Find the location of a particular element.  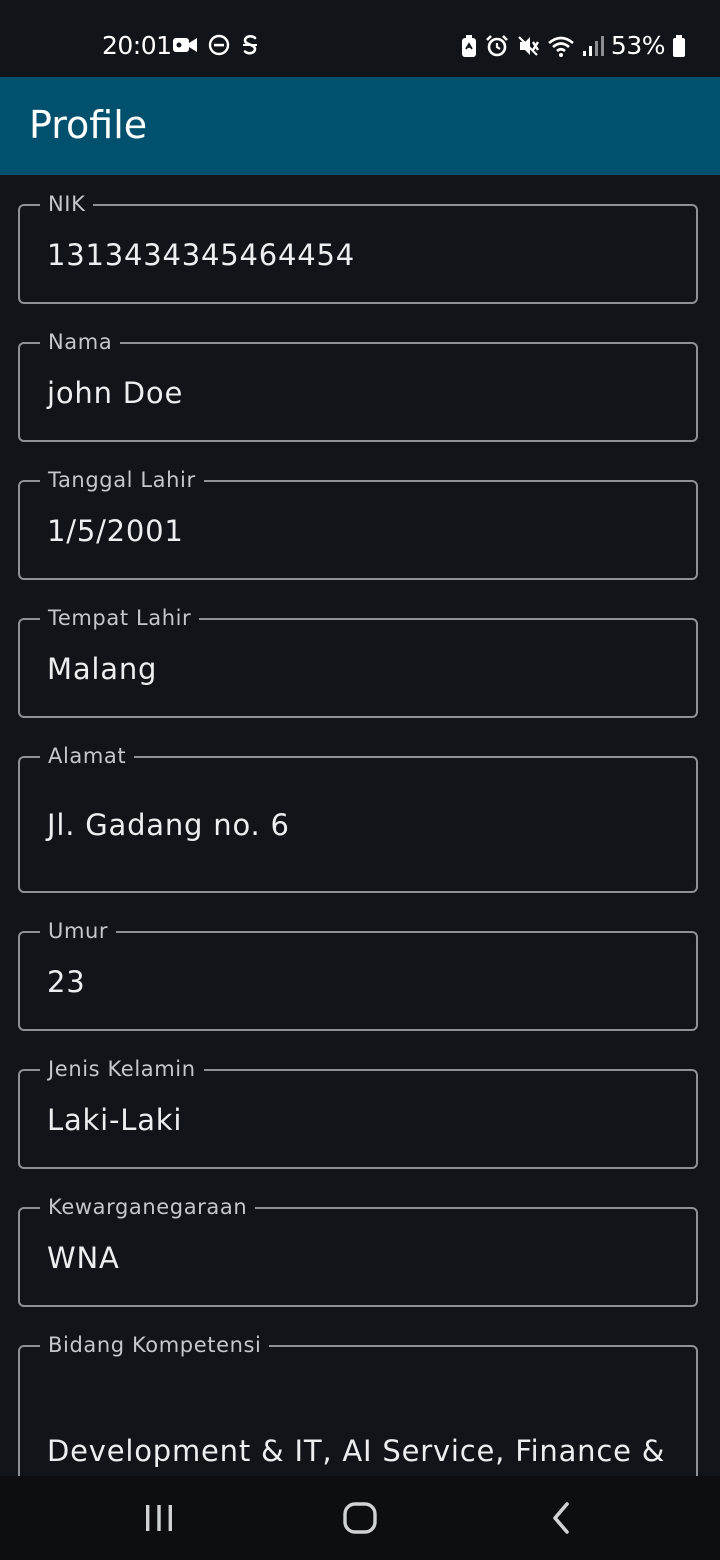

field-label: Tanggal Lahir is located at coordinates (122, 480).